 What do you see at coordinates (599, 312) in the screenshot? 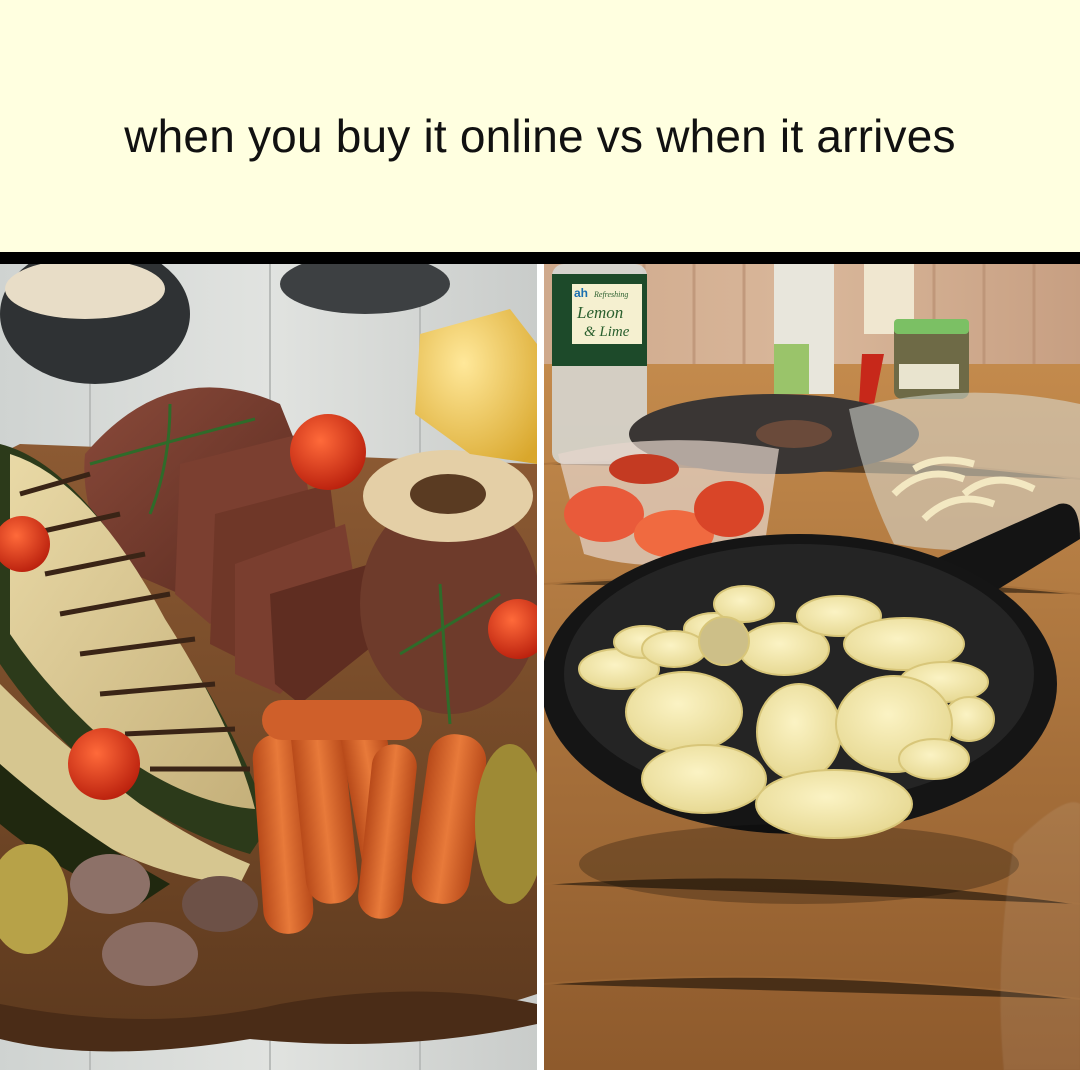
I see `bottle-label-line2: Lemon` at bounding box center [599, 312].